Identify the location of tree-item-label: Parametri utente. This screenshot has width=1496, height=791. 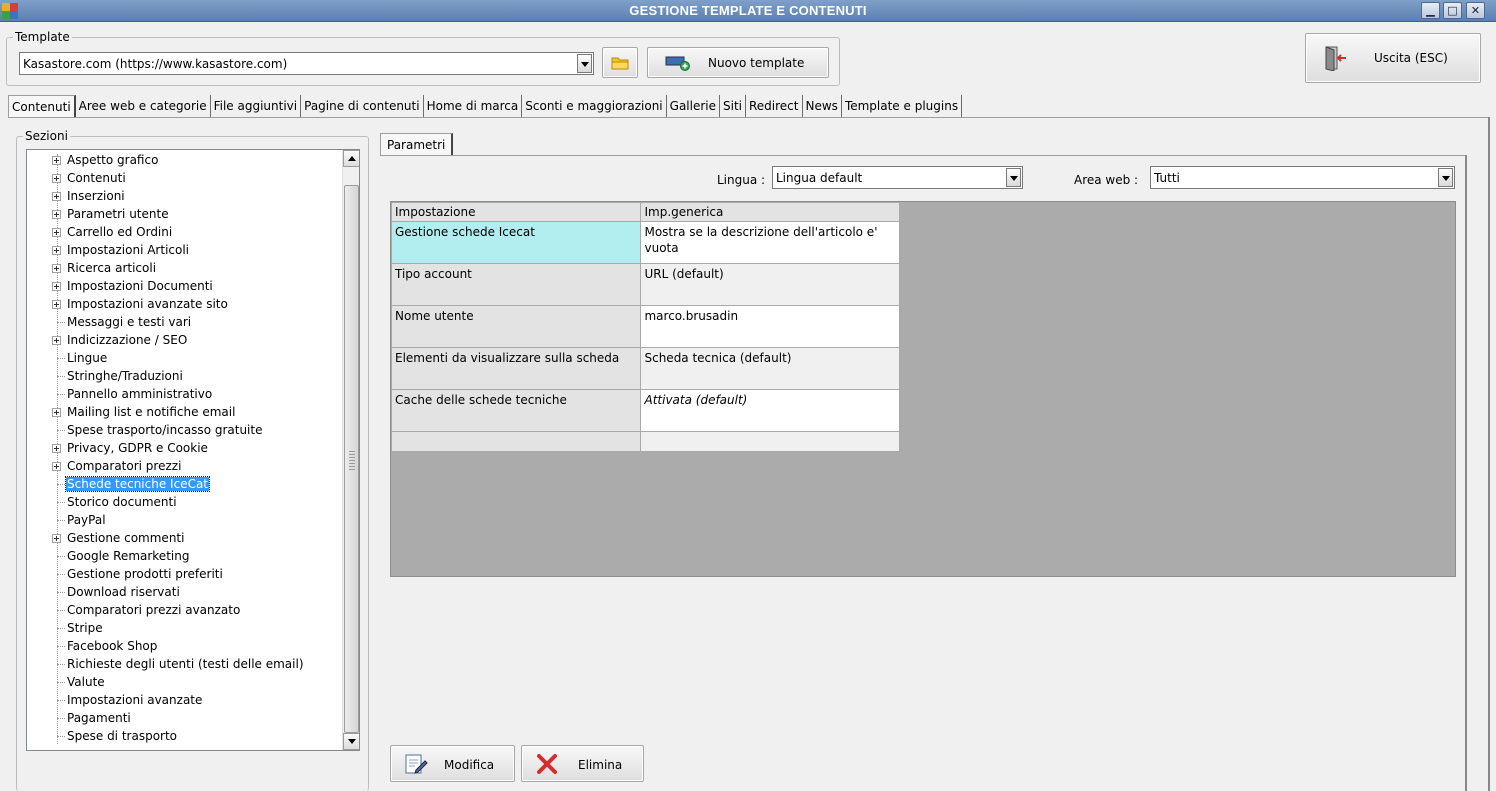
(118, 214).